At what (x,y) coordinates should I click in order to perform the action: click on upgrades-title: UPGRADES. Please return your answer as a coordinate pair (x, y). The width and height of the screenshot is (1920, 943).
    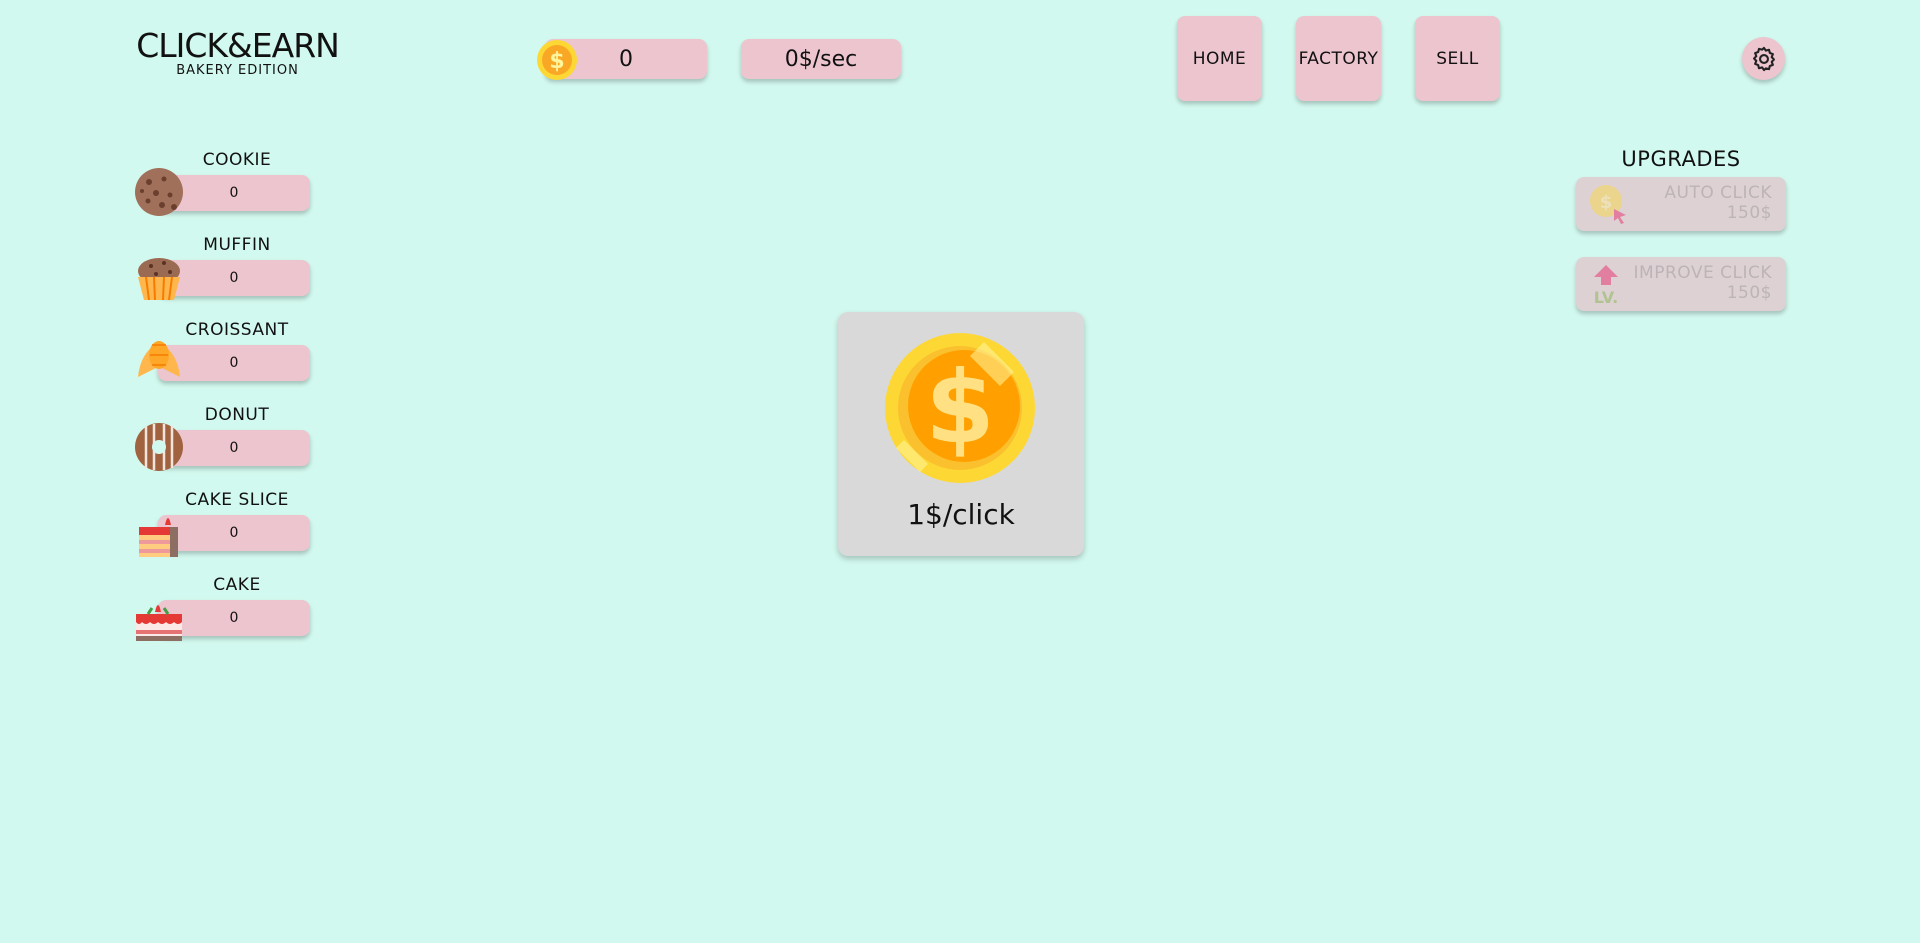
    Looking at the image, I should click on (1681, 159).